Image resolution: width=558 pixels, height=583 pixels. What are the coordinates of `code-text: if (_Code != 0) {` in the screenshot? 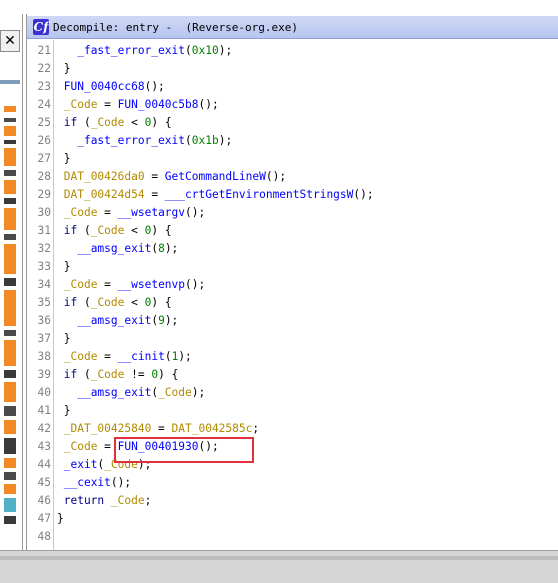 It's located at (118, 375).